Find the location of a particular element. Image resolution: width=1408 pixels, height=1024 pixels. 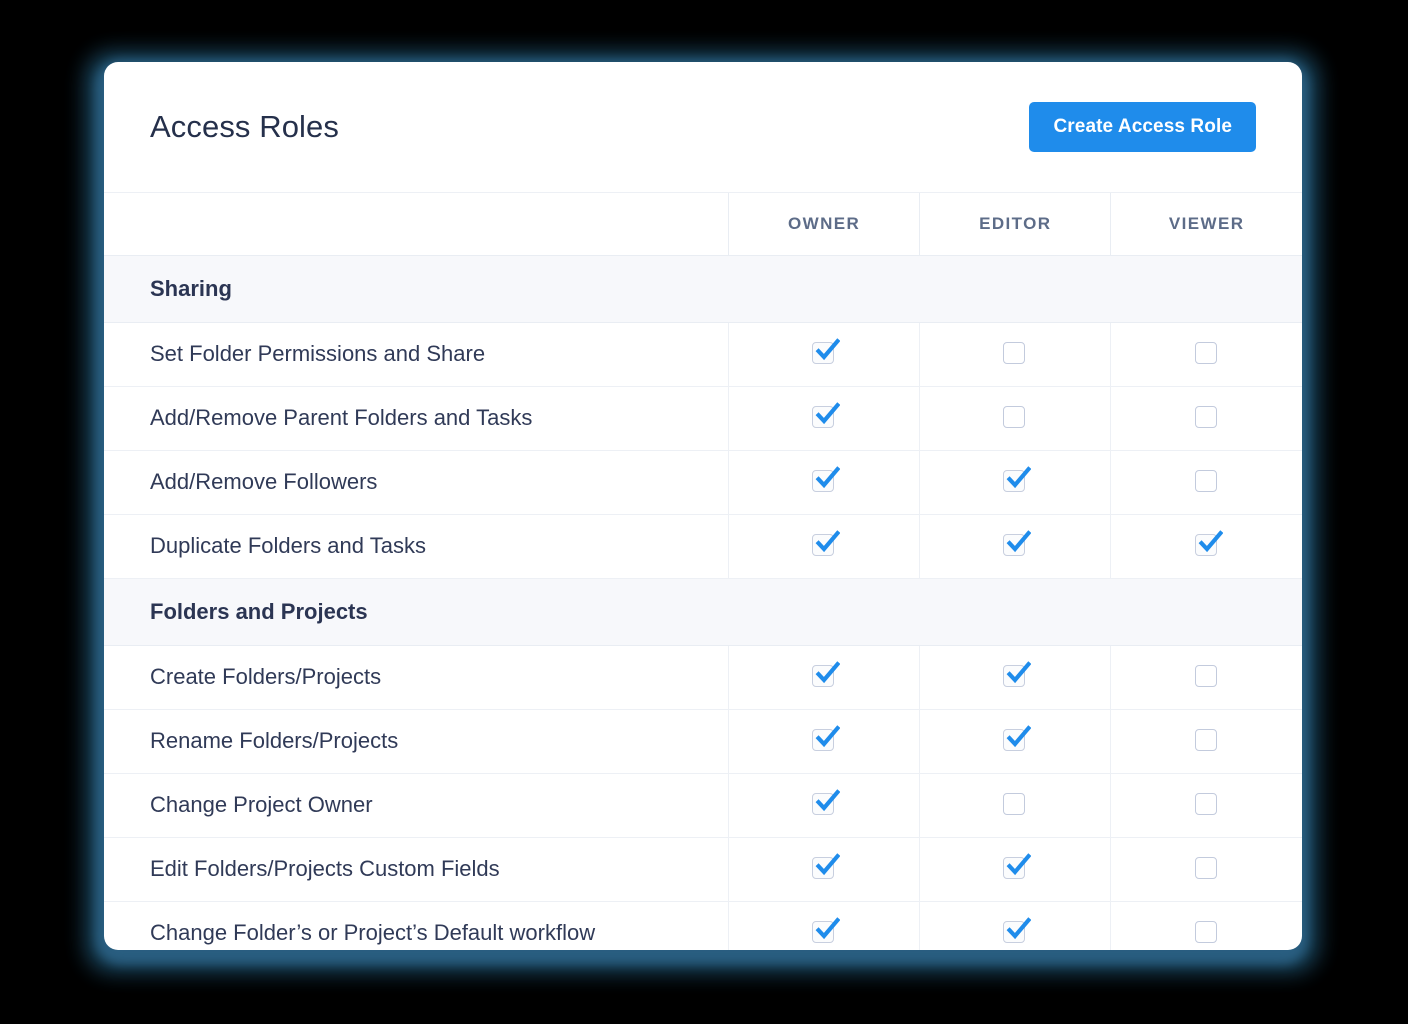

permission-label: Edit Folders/Projects Custom Fields is located at coordinates (416, 869).